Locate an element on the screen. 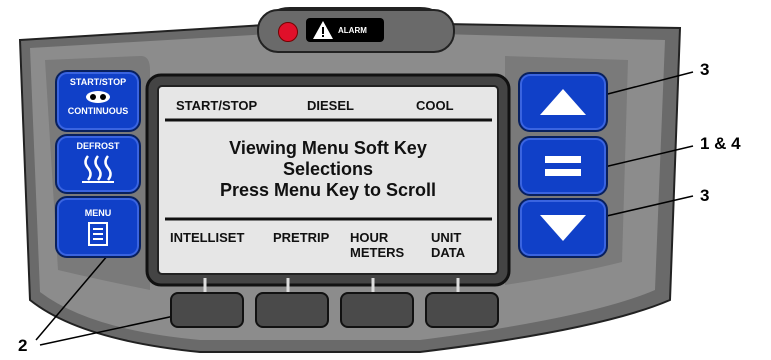 The image size is (771, 360). message-line-2: Selections is located at coordinates (328, 169).